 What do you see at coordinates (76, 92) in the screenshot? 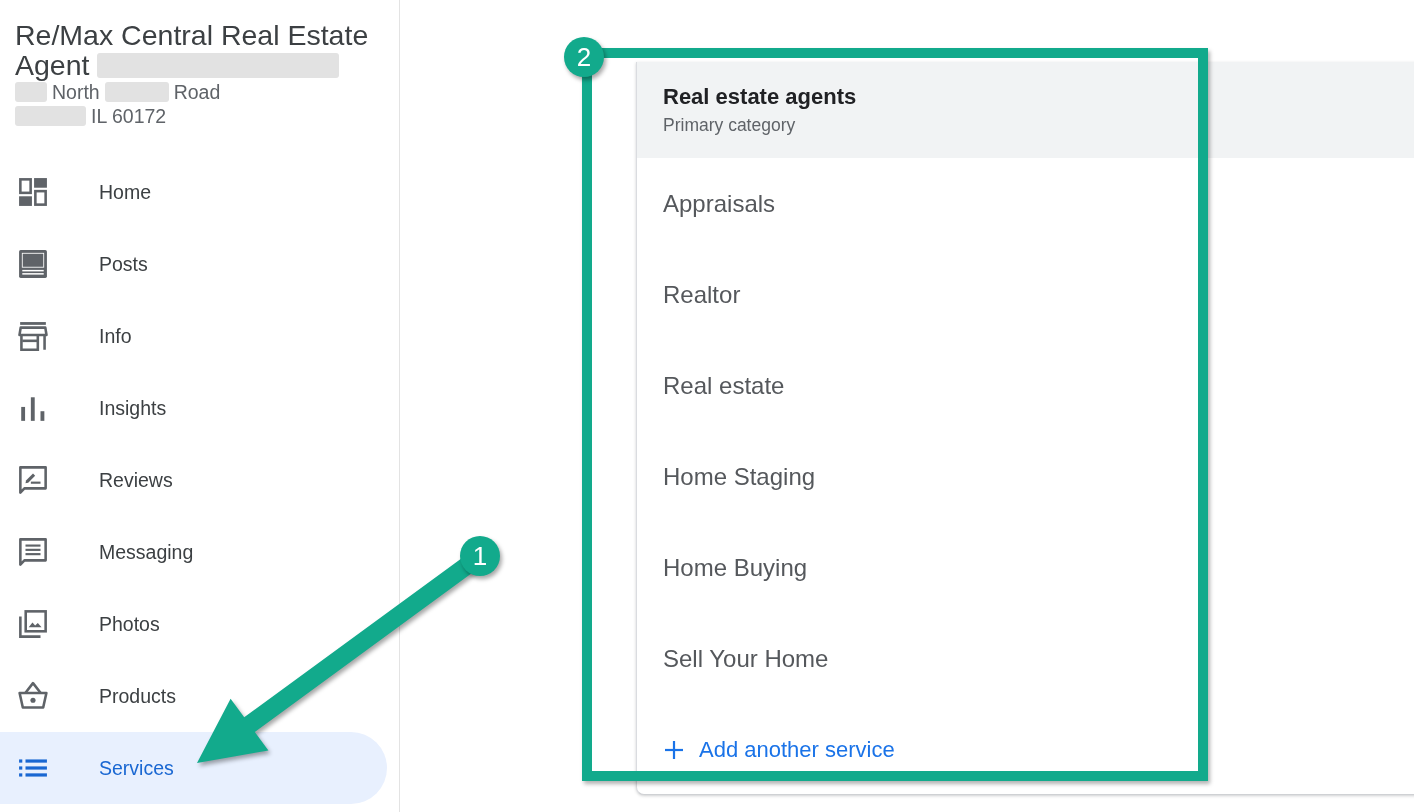
I see `address-text: North` at bounding box center [76, 92].